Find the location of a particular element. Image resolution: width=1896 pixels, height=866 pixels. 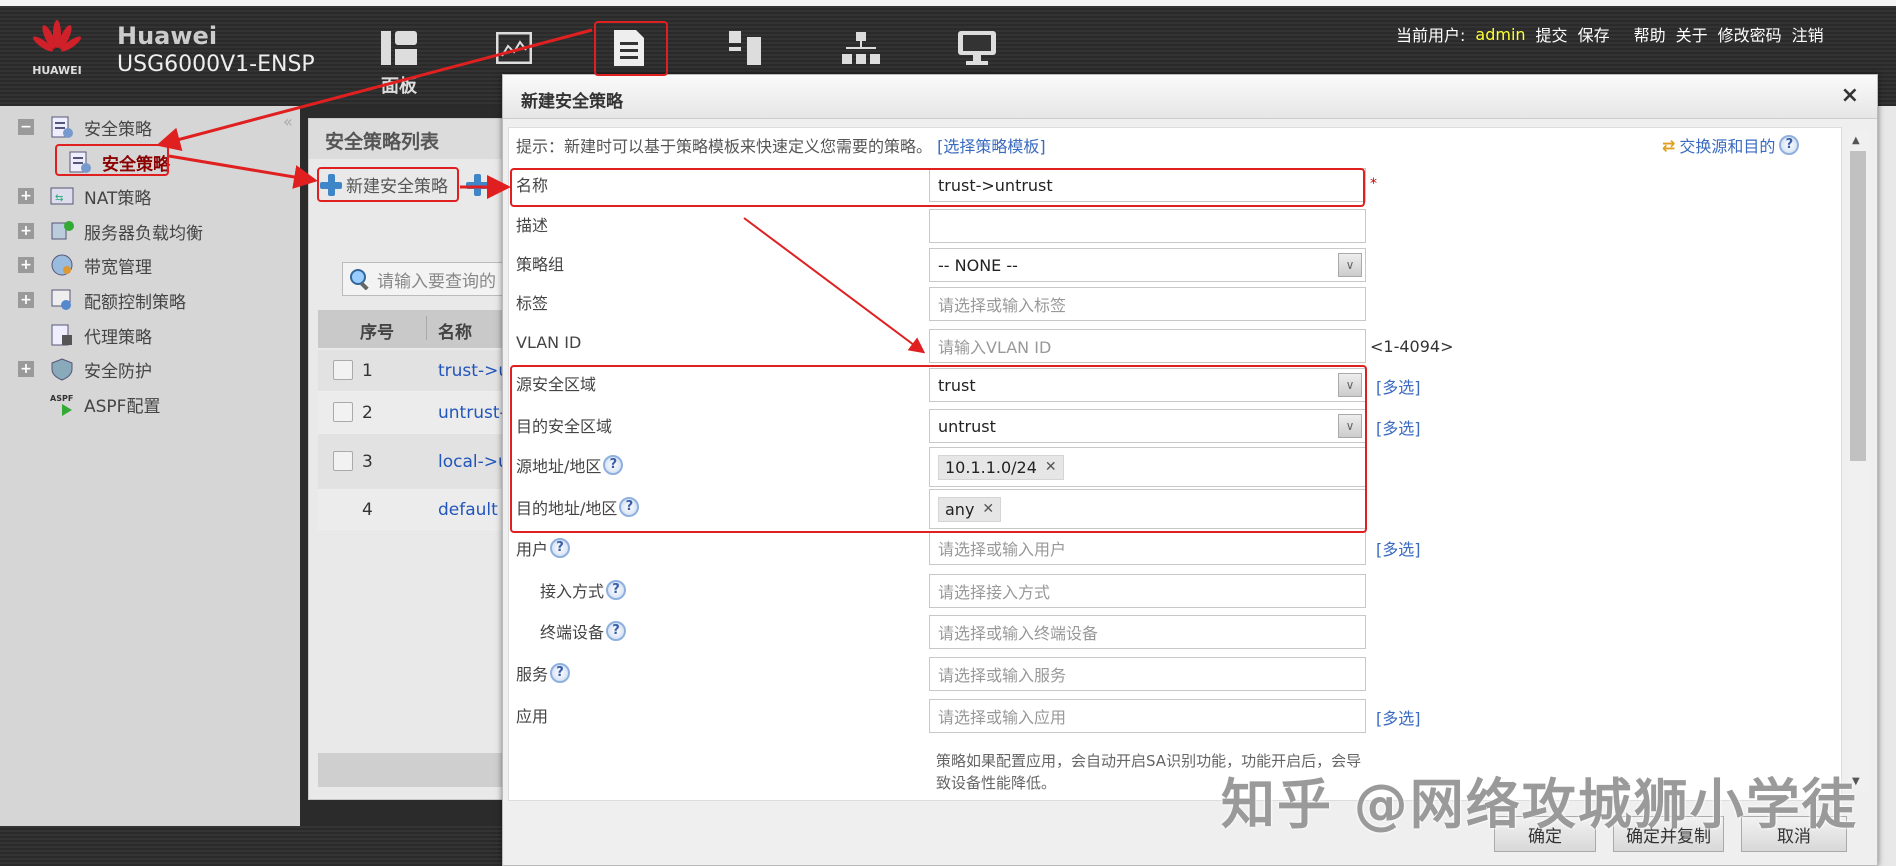

submit-link: 提交 is located at coordinates (1552, 34).